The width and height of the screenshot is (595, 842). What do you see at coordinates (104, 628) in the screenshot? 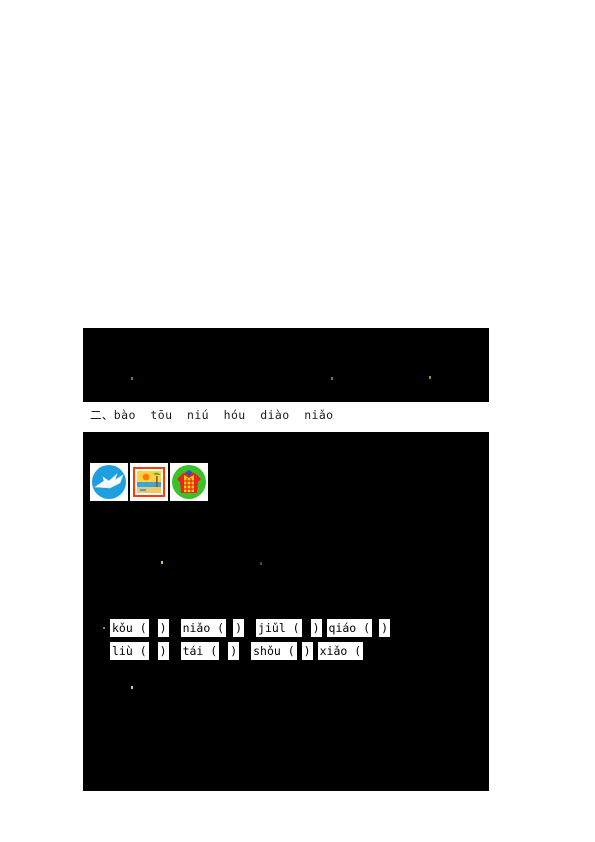
I see `row-lead-marker: ·` at bounding box center [104, 628].